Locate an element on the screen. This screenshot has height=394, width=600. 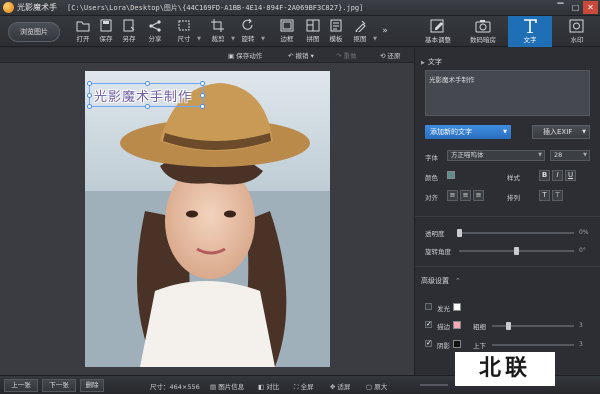
text-color-swatch is located at coordinates (451, 175).